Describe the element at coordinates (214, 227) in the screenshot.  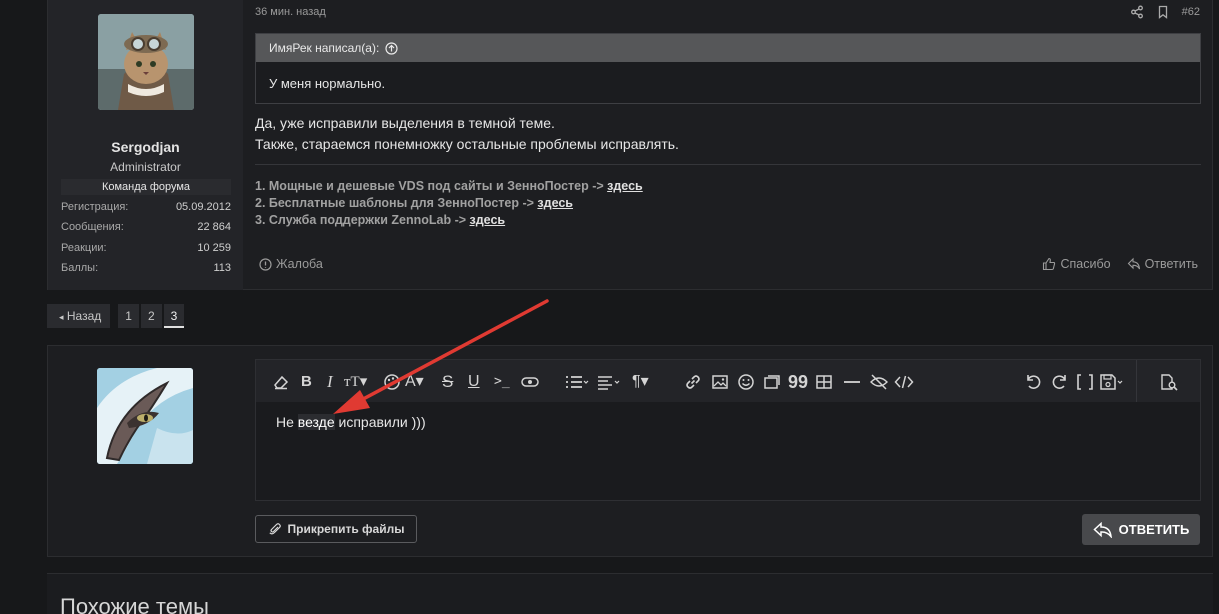
I see `stat-value: 22 864` at that location.